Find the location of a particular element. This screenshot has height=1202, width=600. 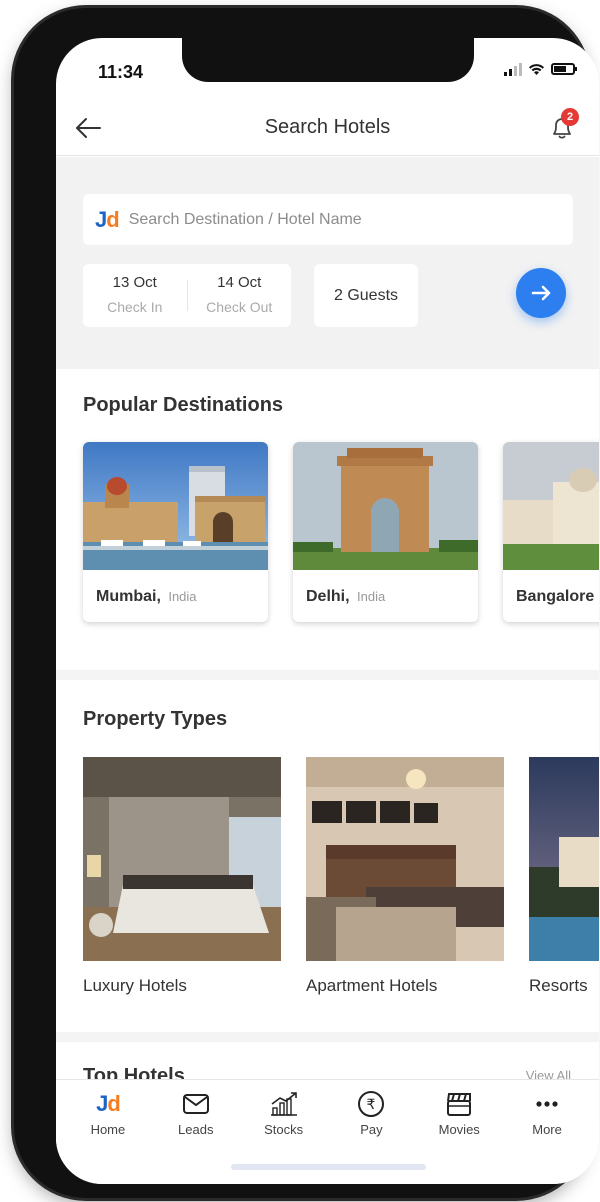

status-time: 11:34 is located at coordinates (121, 72).